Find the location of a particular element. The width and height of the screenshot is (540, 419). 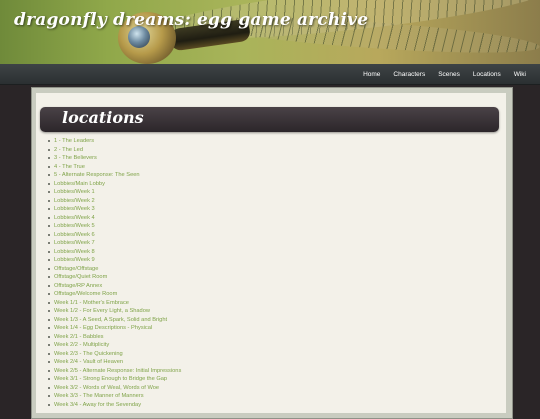

location-link: Offstage/Offstage is located at coordinates (113, 269).